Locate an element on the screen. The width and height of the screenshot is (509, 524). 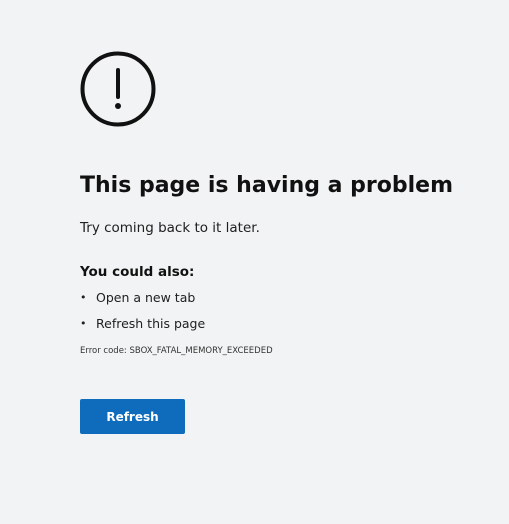
suggestion-open-new-tab: Open a new tab is located at coordinates (146, 297).